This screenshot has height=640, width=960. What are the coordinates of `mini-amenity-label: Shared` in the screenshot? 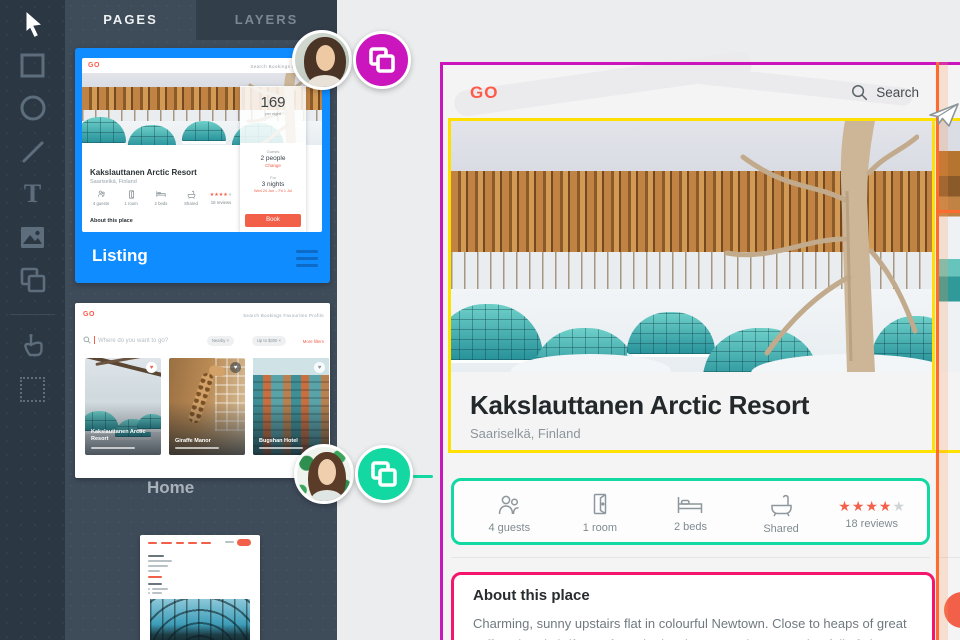 It's located at (191, 203).